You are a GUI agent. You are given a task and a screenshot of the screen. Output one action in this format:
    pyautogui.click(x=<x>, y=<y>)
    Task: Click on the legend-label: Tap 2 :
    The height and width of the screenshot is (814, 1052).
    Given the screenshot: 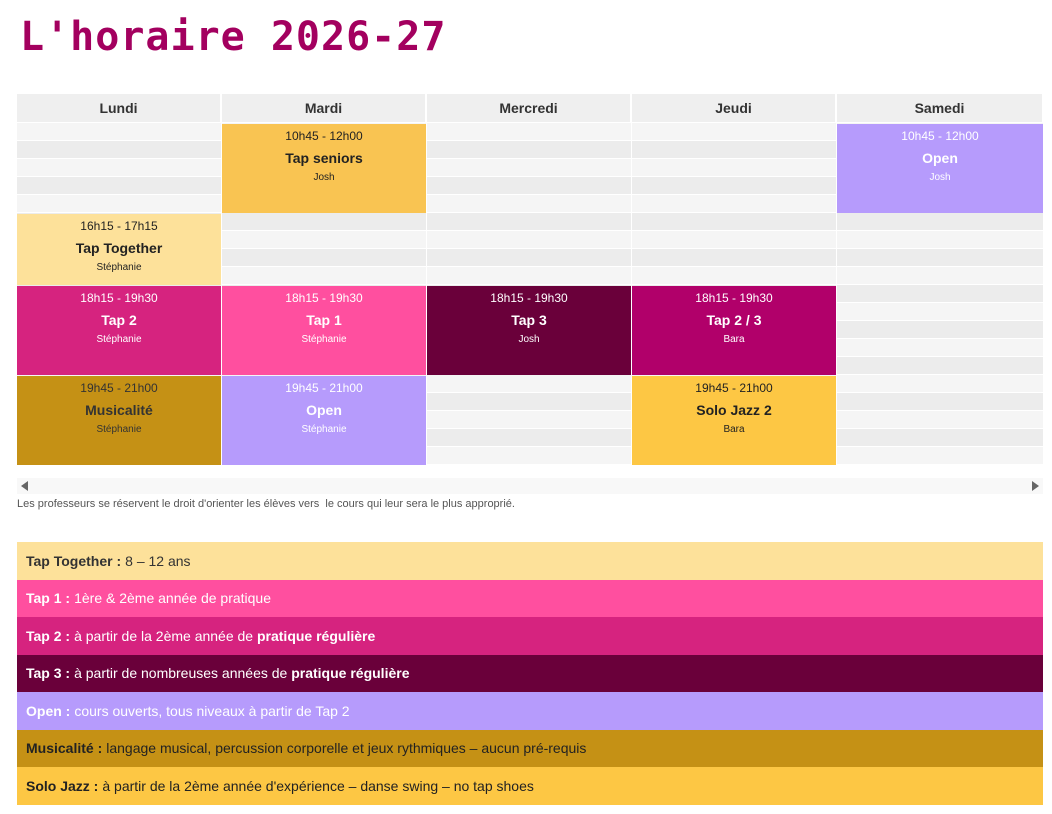 What is the action you would take?
    pyautogui.click(x=48, y=635)
    